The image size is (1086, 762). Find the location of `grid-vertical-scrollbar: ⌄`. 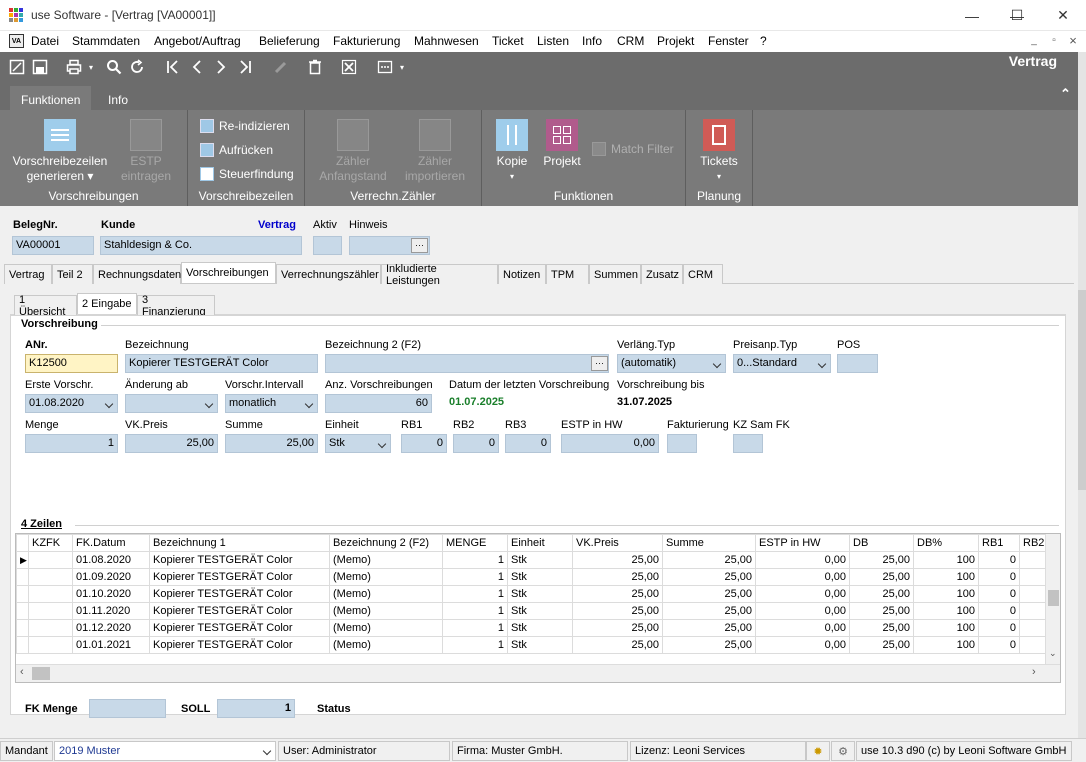

grid-vertical-scrollbar: ⌄ is located at coordinates (1052, 599).